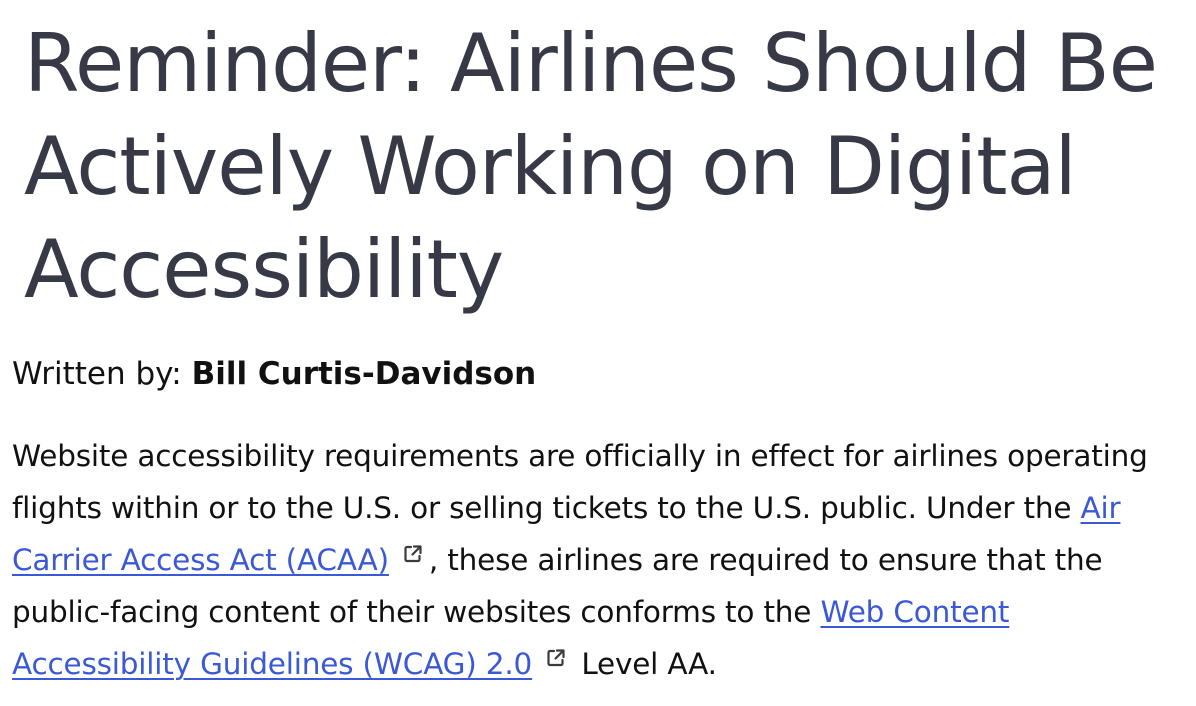 The height and width of the screenshot is (706, 1196). I want to click on byline-author: Bill Curtis-Davidson, so click(364, 374).